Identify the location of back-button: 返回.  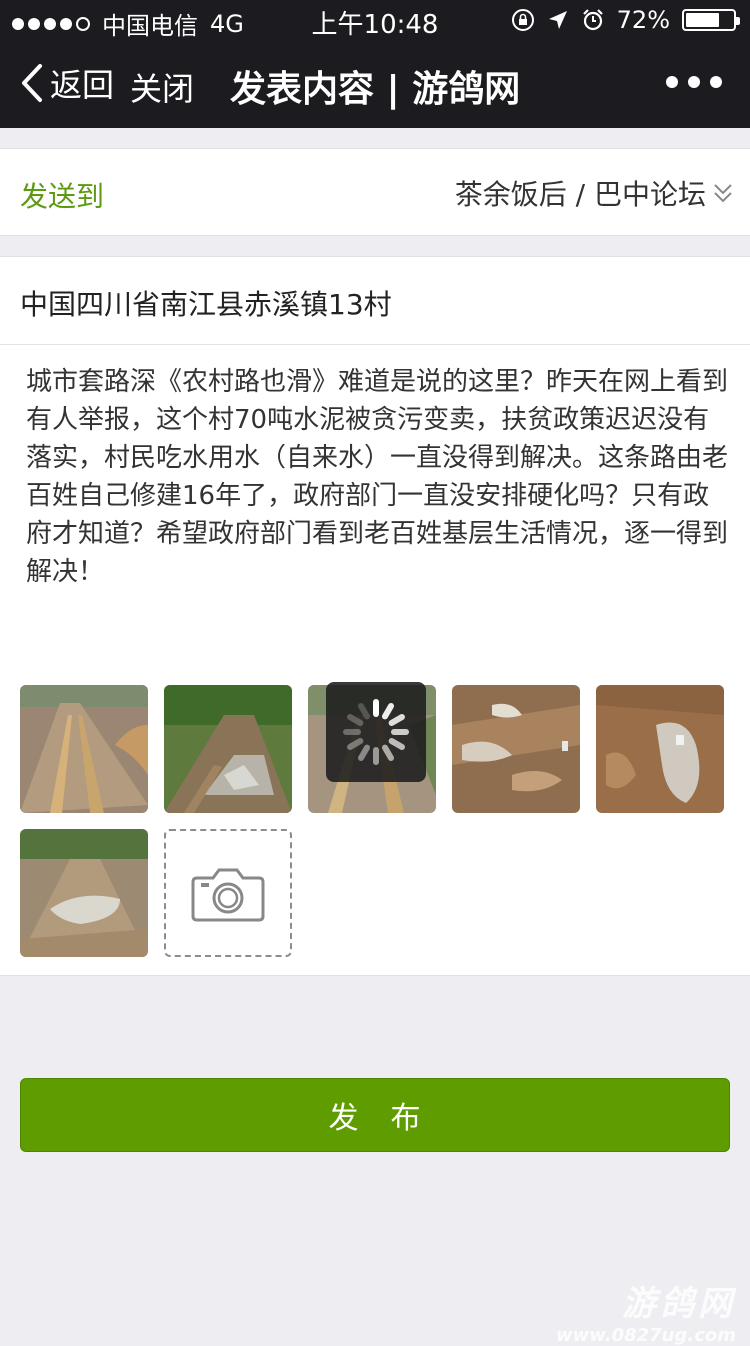
(67, 83).